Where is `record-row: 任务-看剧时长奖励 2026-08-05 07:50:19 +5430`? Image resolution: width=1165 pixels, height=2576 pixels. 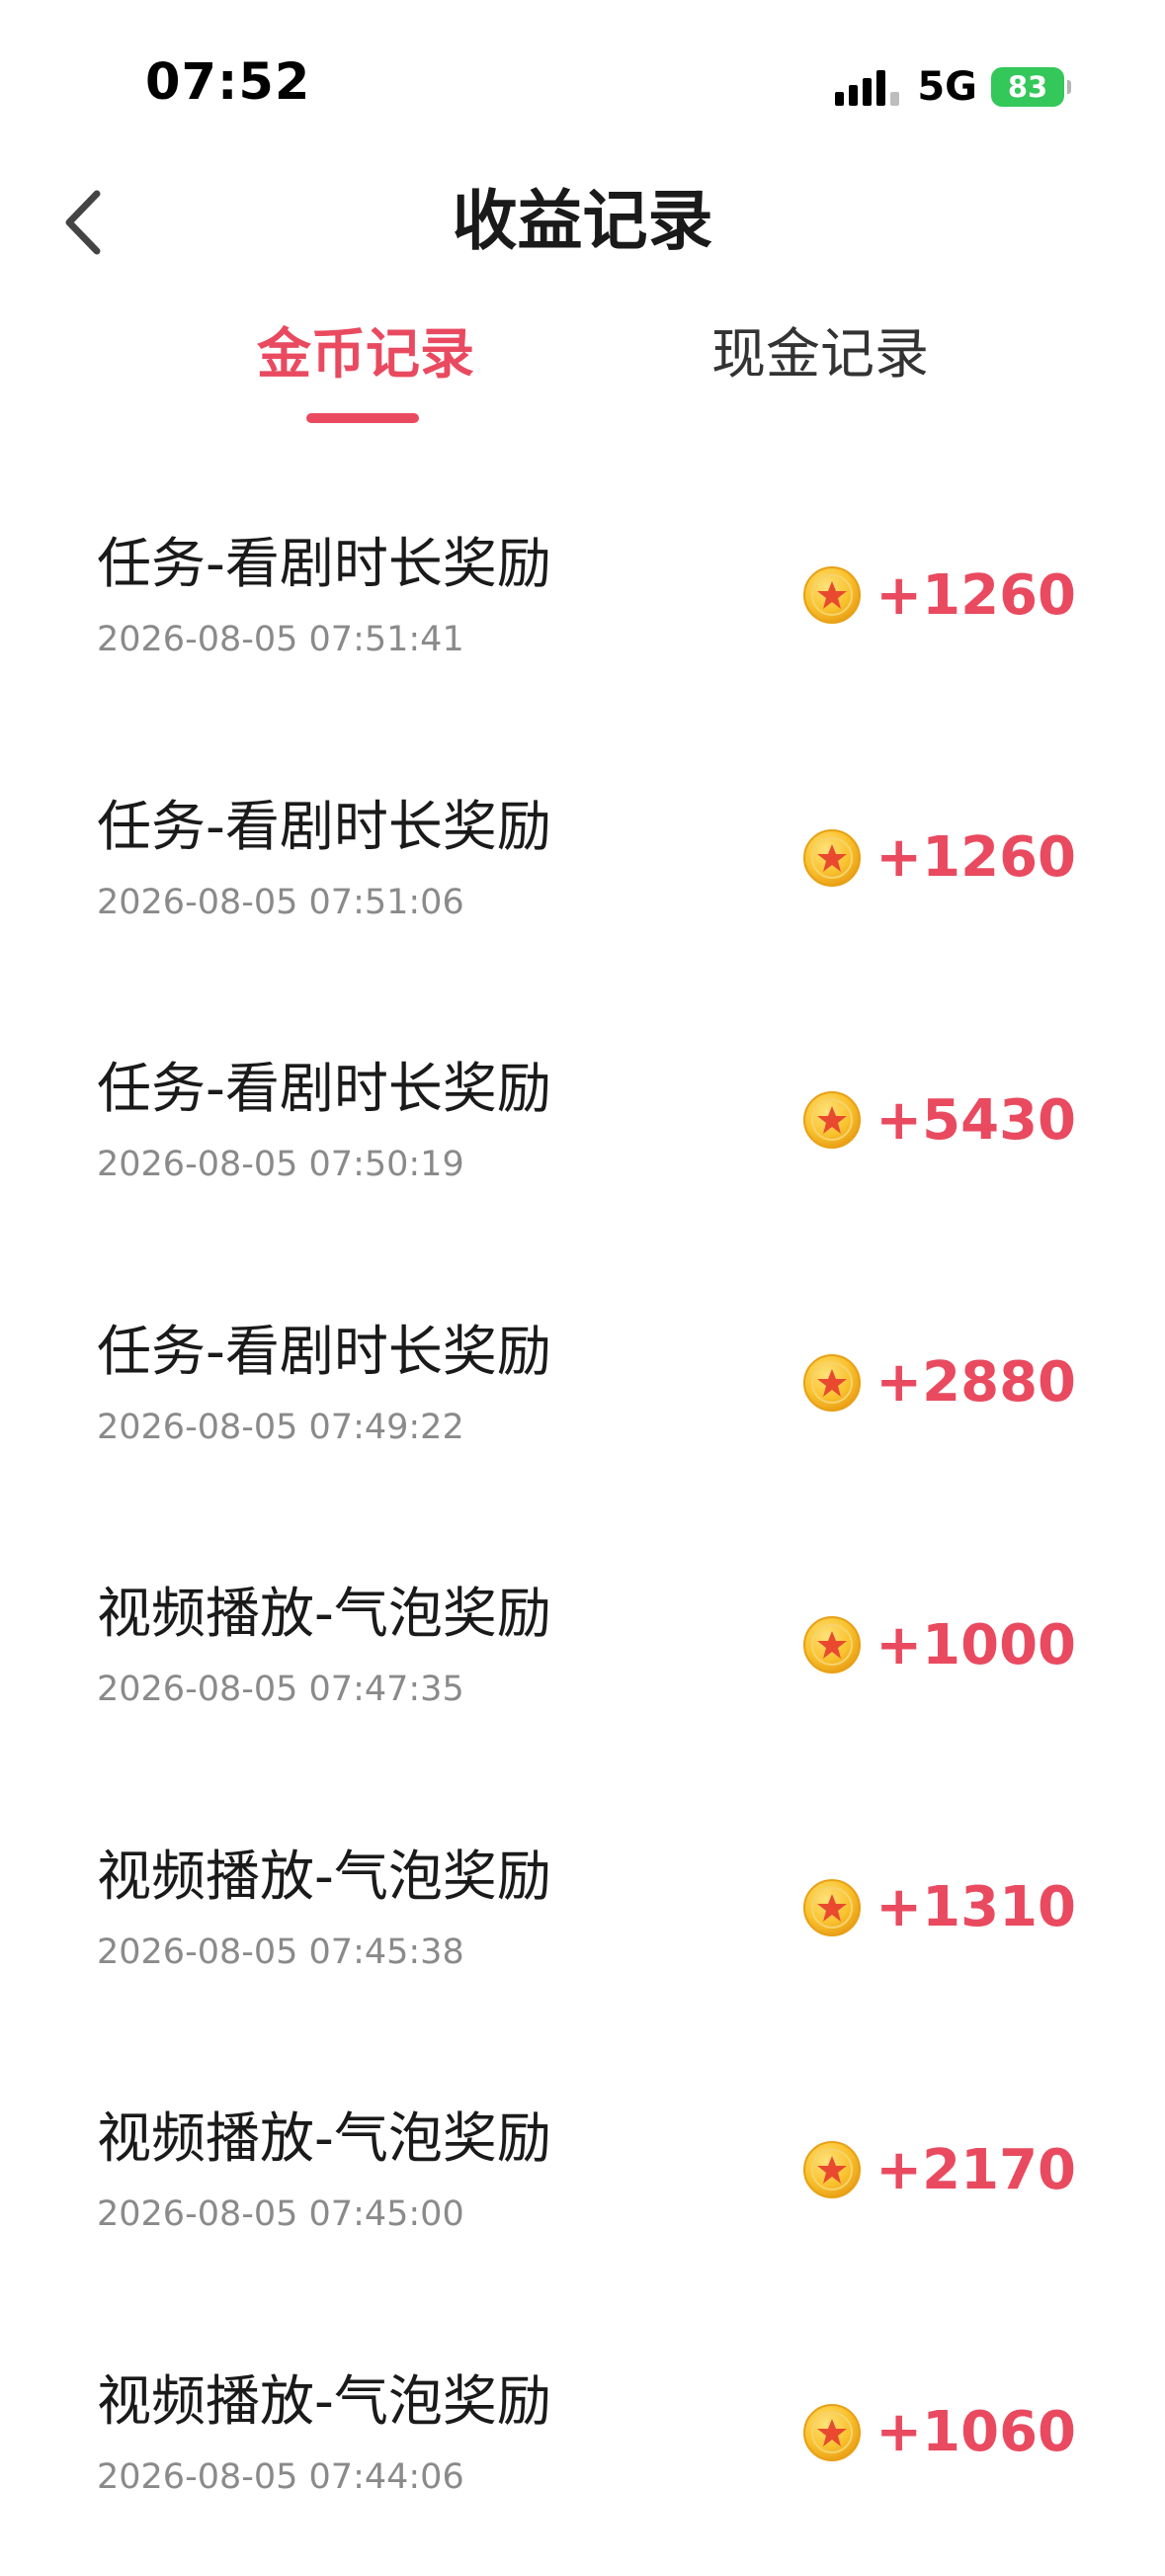 record-row: 任务-看剧时长奖励 2026-08-05 07:50:19 +5430 is located at coordinates (582, 1132).